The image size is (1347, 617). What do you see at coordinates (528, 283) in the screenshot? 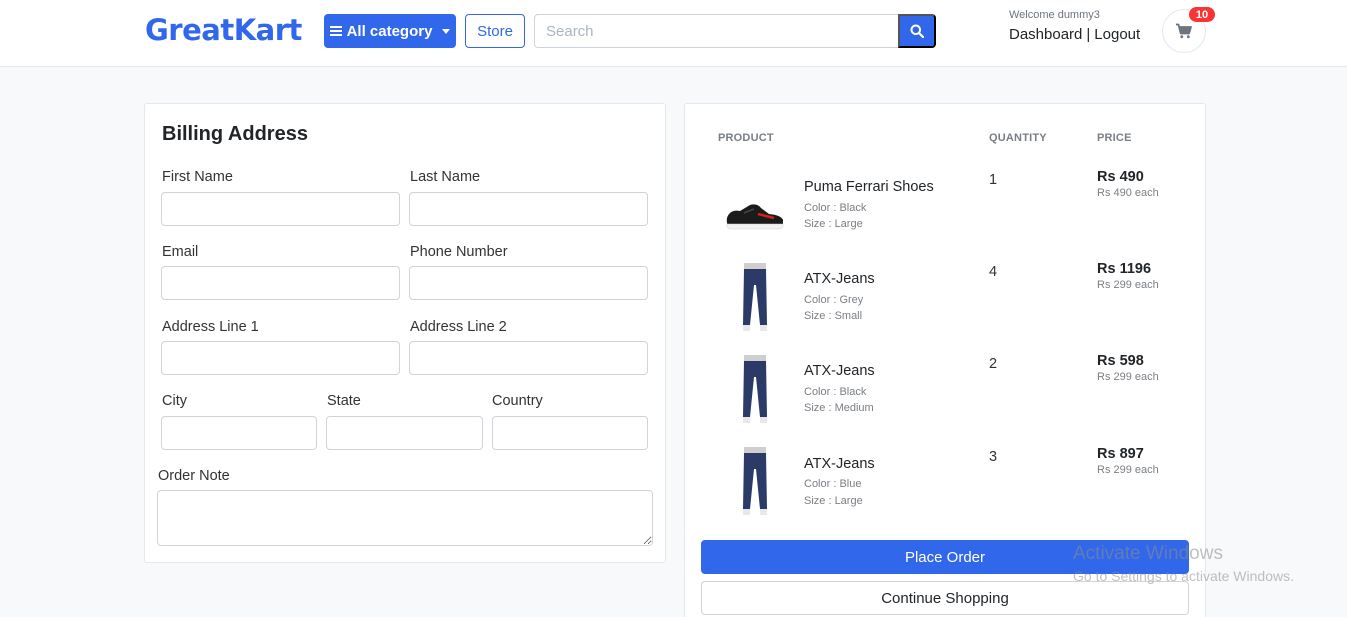
I see `phone-field` at bounding box center [528, 283].